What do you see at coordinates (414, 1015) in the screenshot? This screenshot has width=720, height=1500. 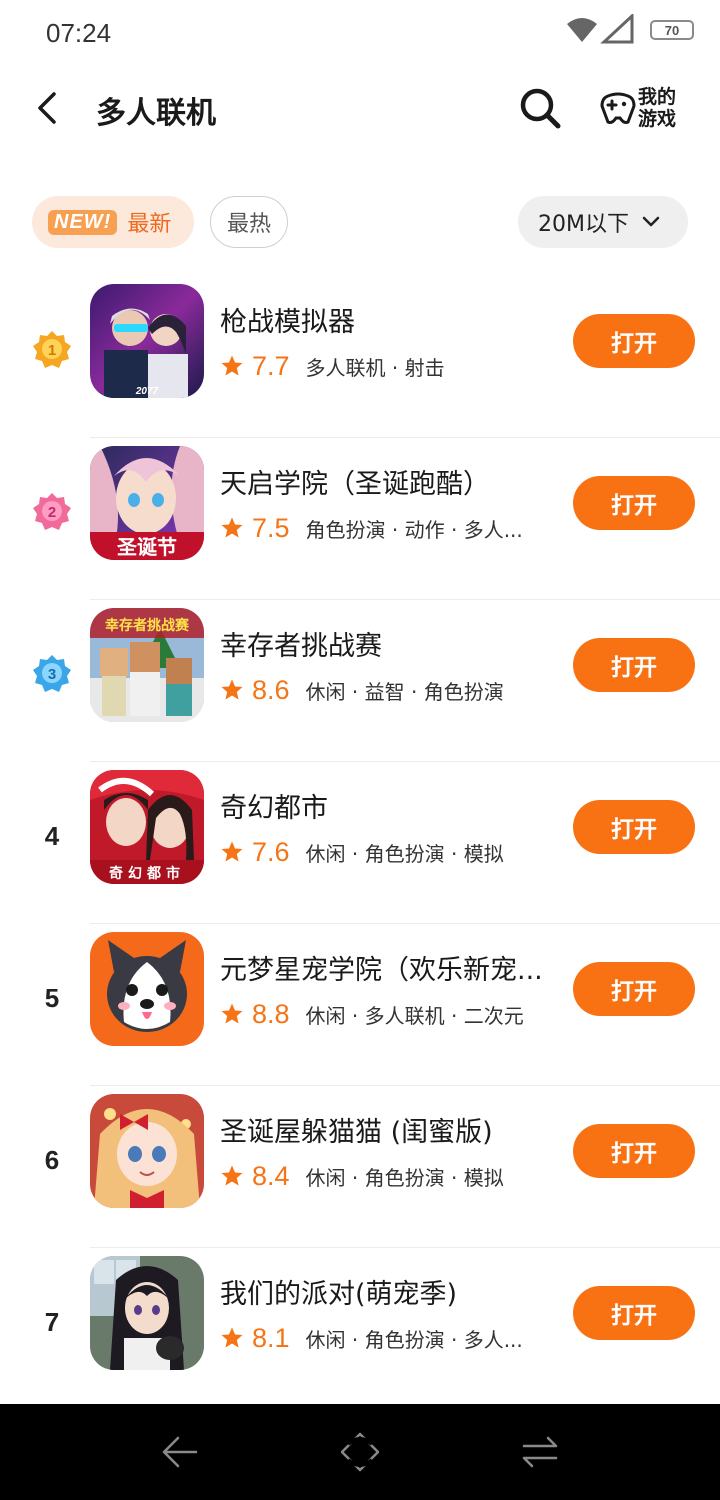 I see `game-tags: 休闲 · 多人联机 · 二次元` at bounding box center [414, 1015].